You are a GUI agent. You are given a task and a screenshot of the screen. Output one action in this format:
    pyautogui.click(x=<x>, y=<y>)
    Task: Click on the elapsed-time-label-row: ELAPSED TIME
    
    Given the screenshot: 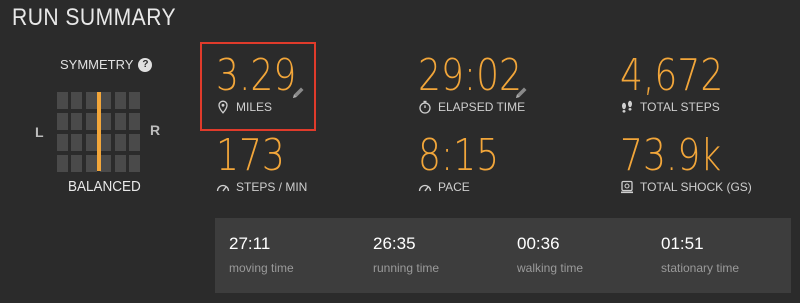 What is the action you would take?
    pyautogui.click(x=481, y=107)
    